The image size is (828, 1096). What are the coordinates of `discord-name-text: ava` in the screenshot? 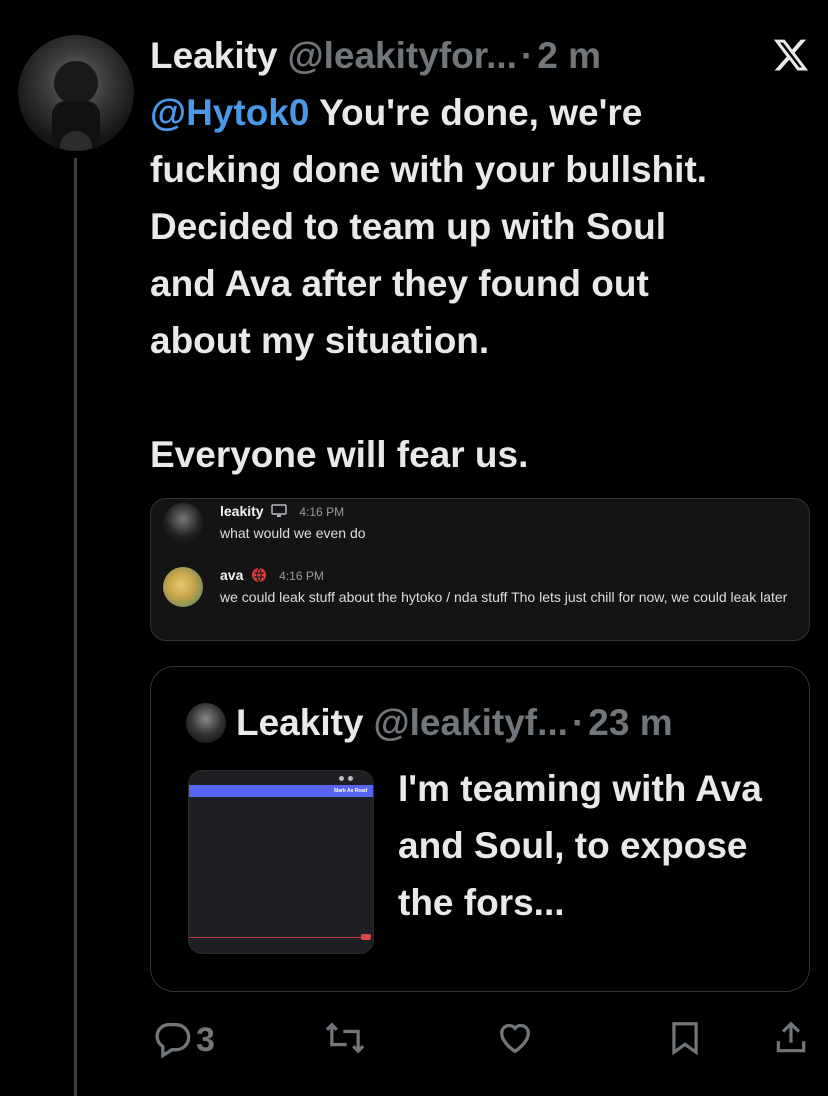 It's located at (232, 575).